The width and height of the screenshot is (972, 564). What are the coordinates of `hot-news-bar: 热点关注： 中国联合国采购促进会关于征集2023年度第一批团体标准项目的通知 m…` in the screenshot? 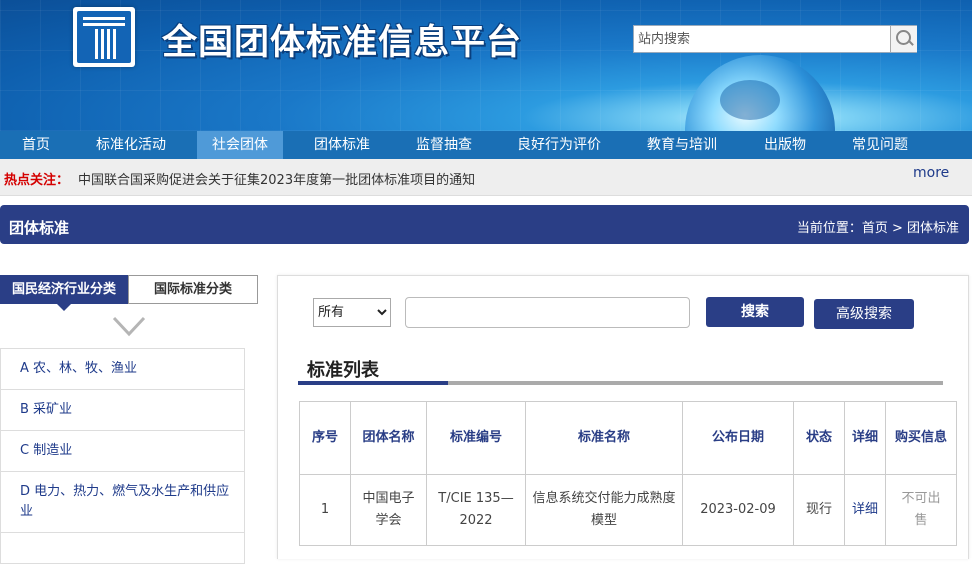 It's located at (486, 177).